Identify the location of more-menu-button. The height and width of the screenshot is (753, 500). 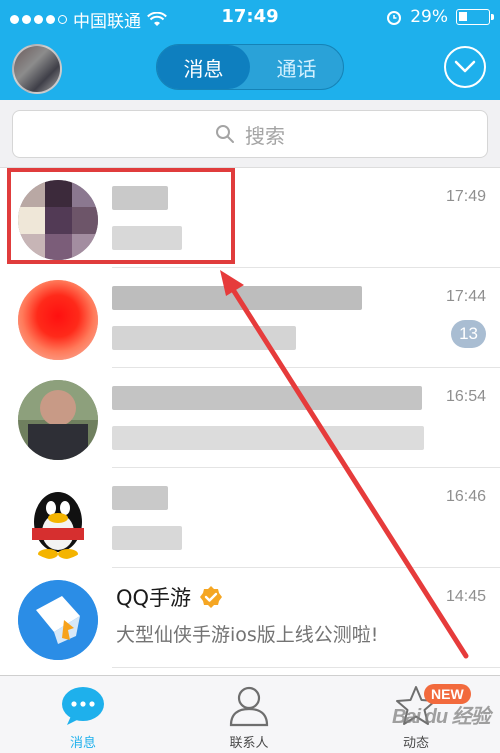
(465, 67).